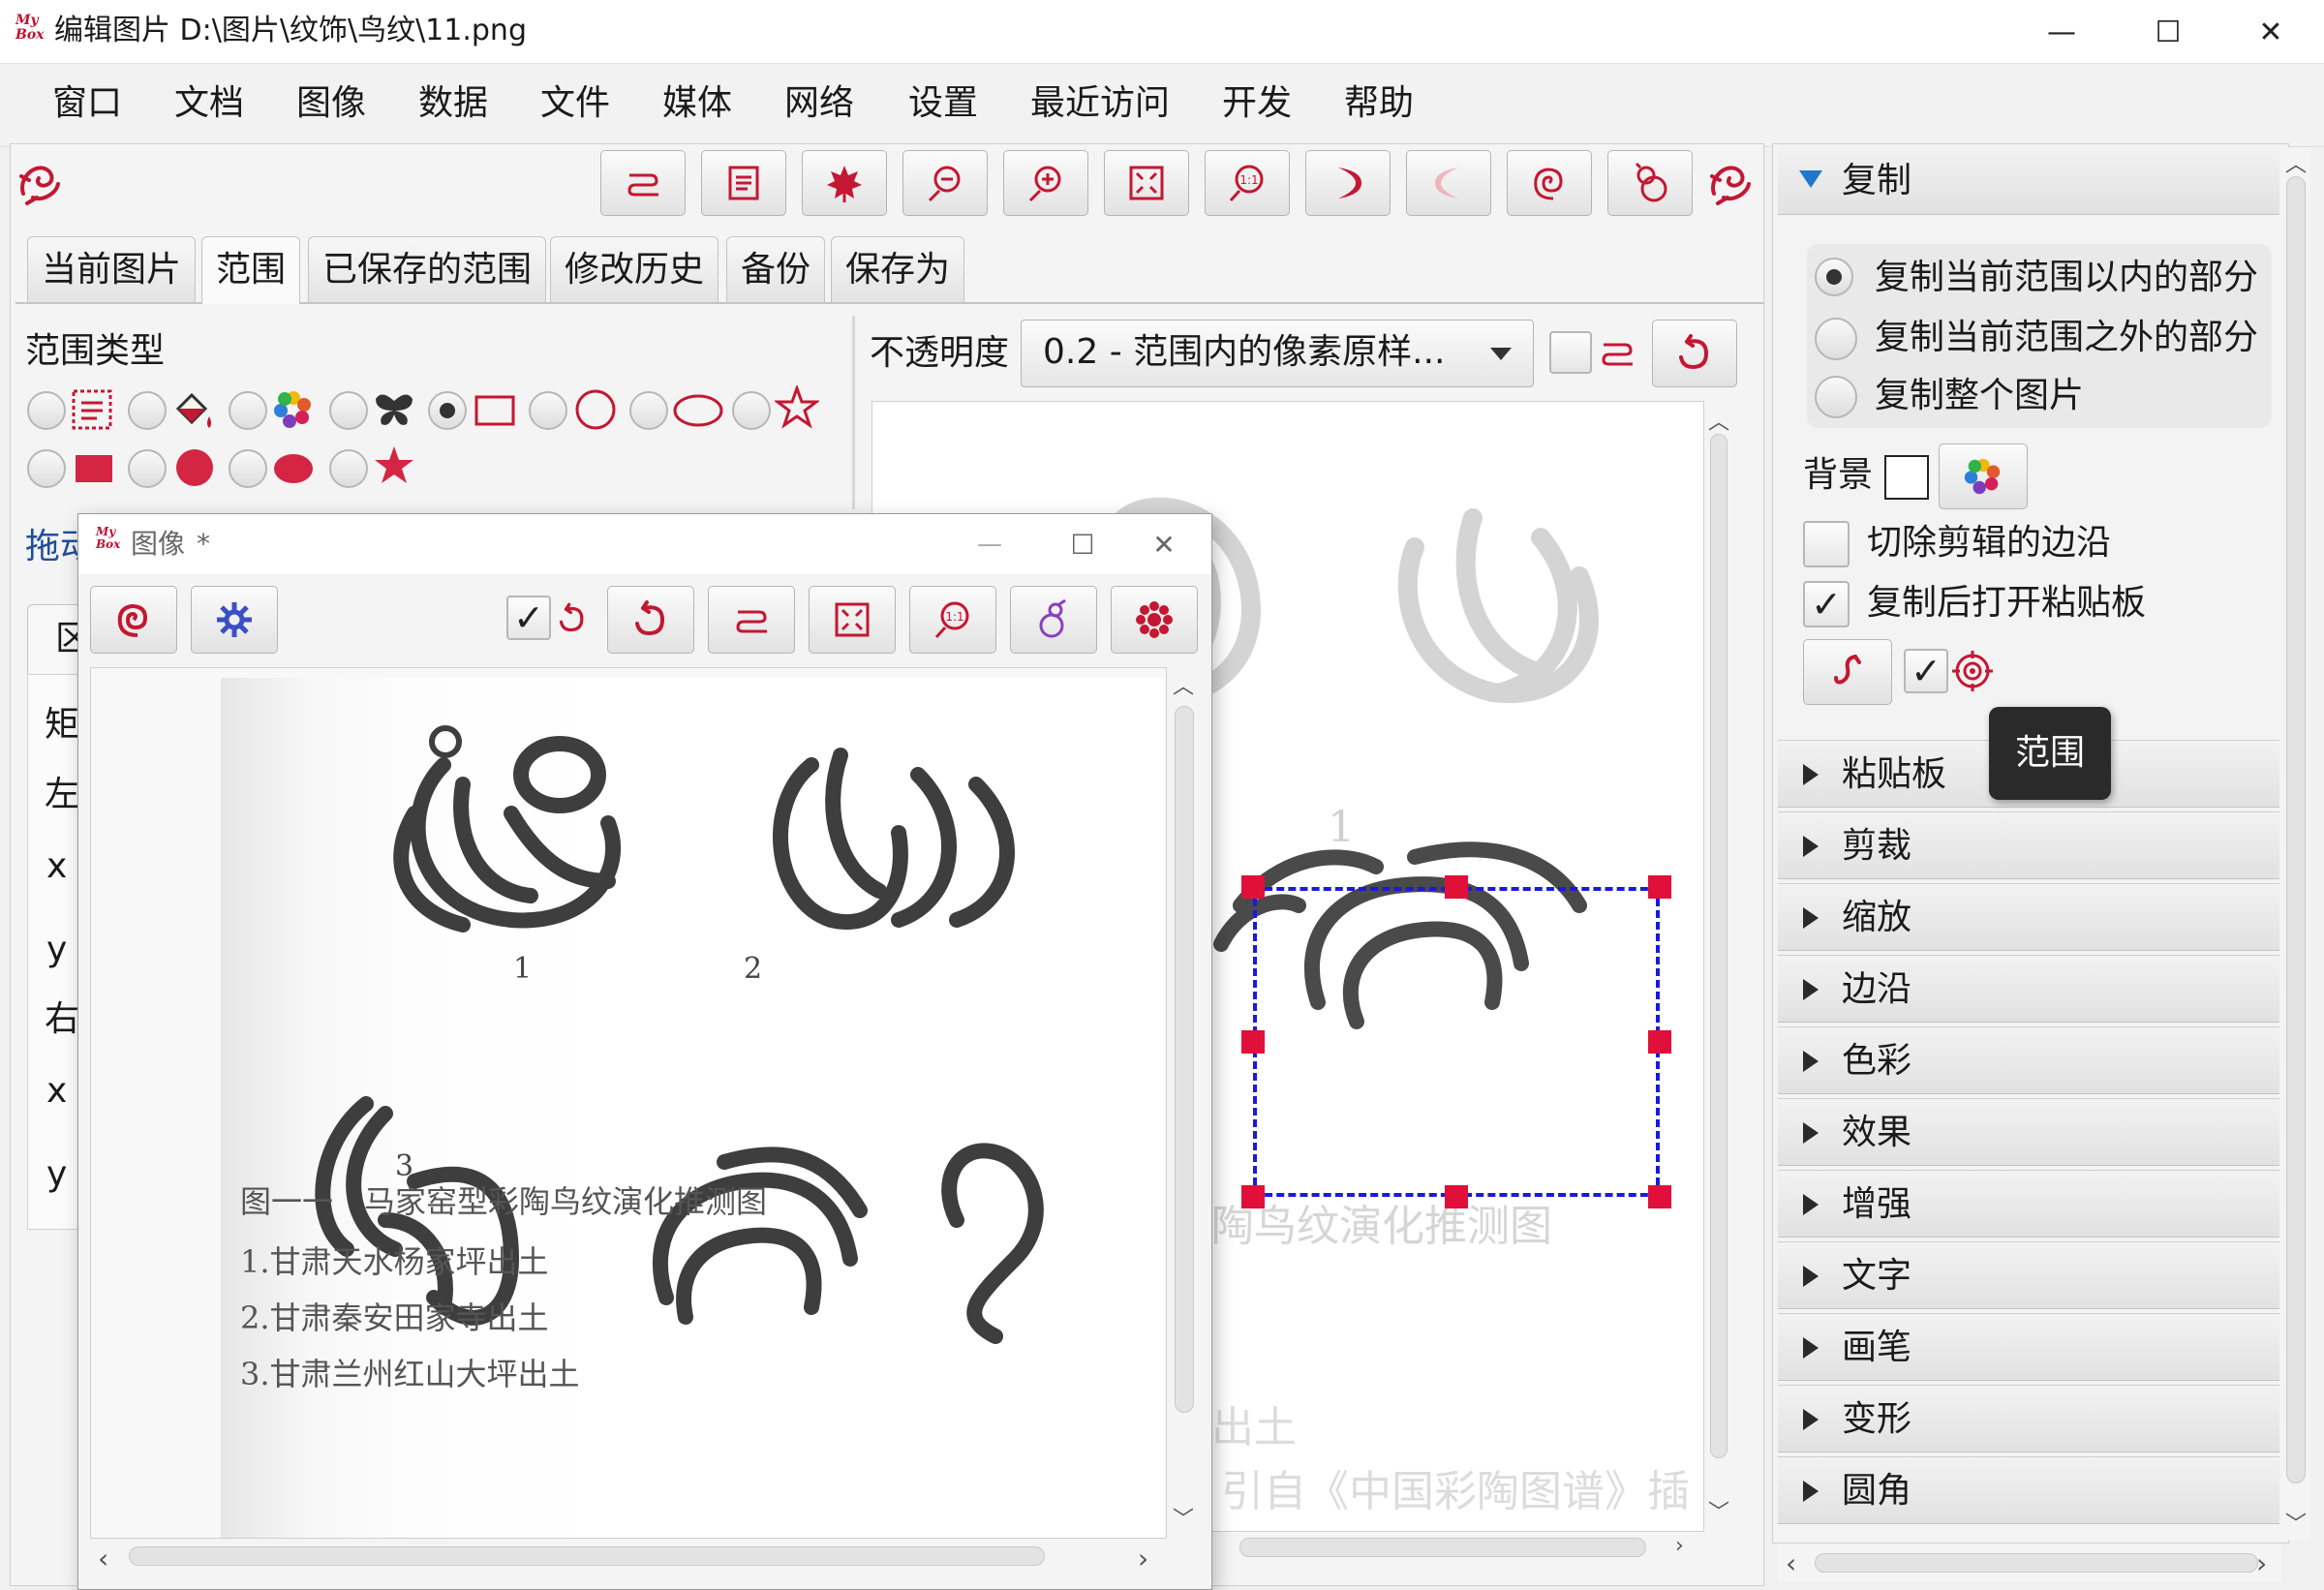  Describe the element at coordinates (852, 620) in the screenshot. I see `popup-fit-window-button` at that location.